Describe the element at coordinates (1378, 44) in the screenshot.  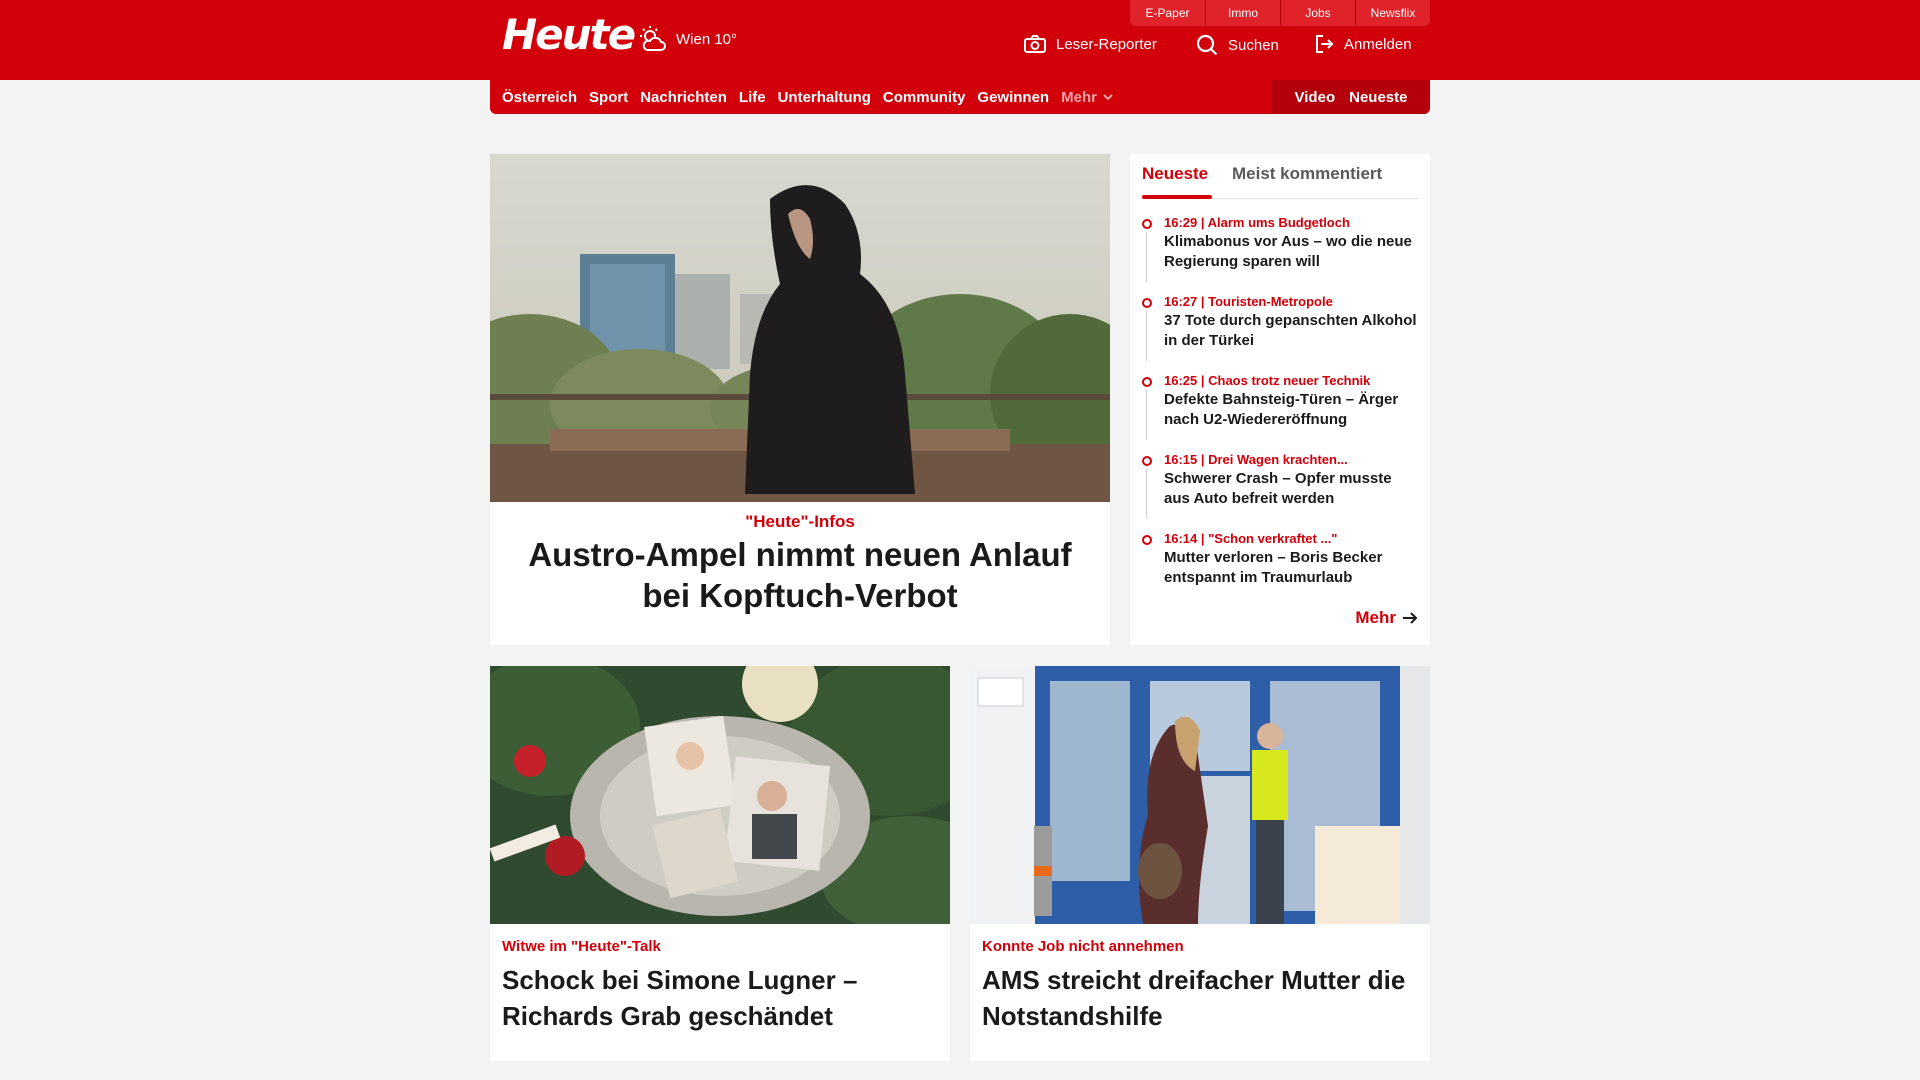
I see `login-label: Anmelden` at that location.